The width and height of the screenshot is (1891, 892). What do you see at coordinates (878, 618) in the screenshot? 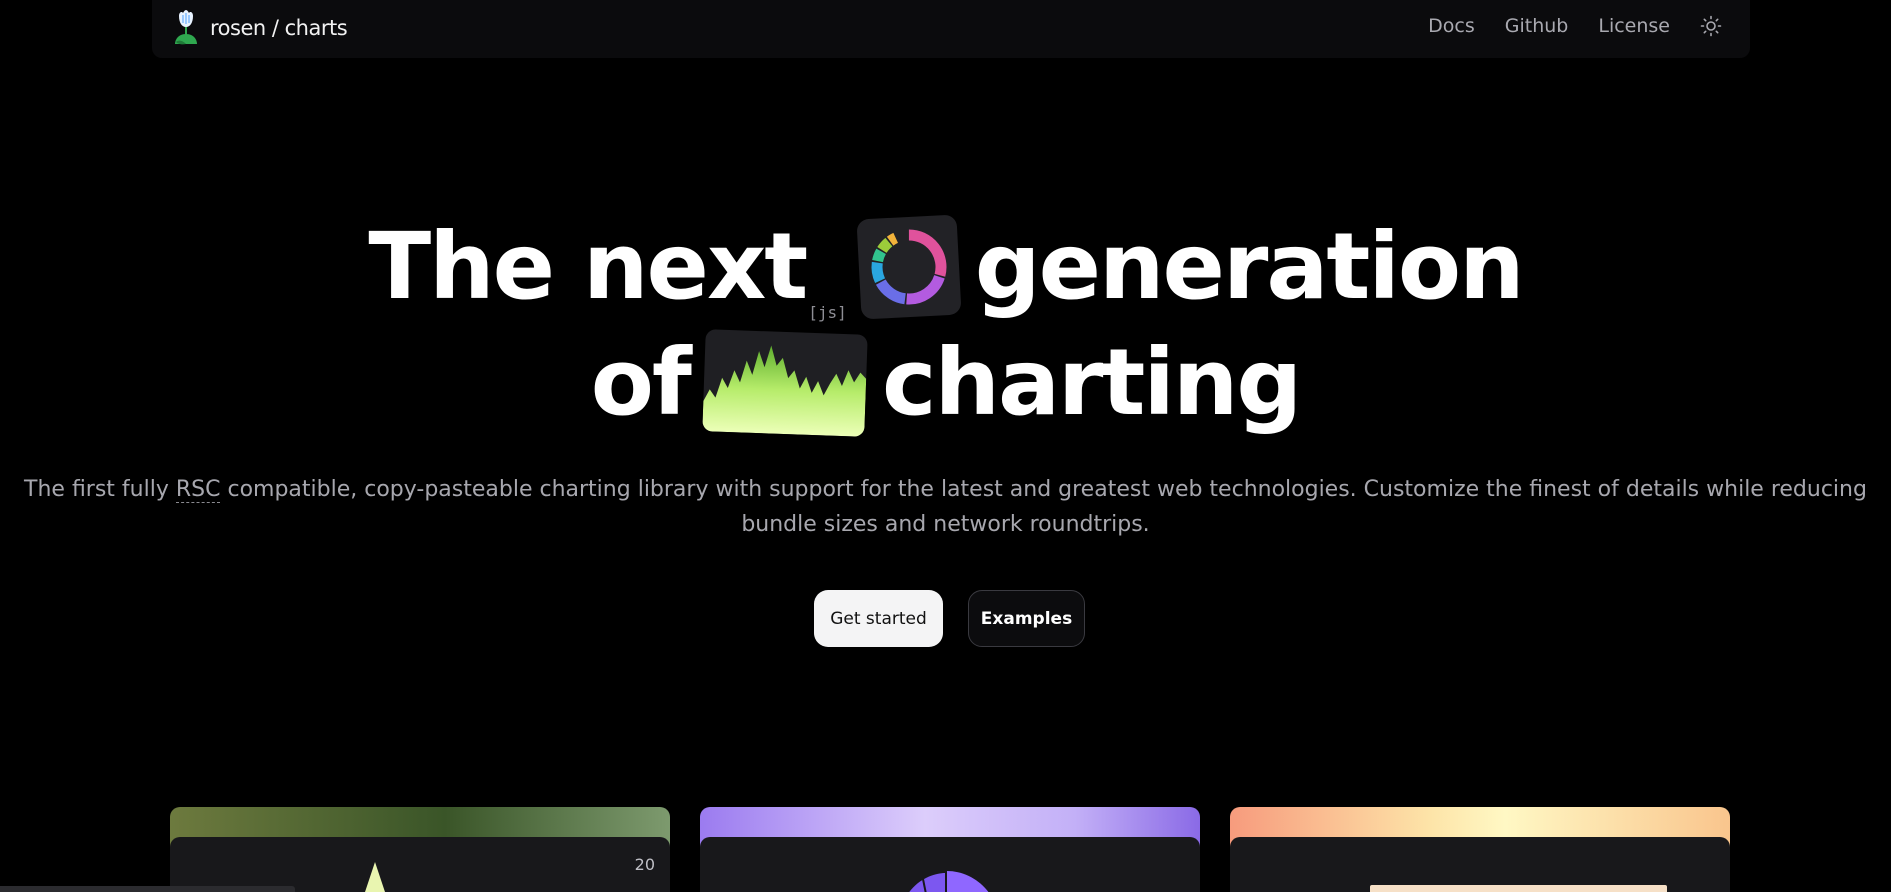
I see `get-started-button: Get started` at bounding box center [878, 618].